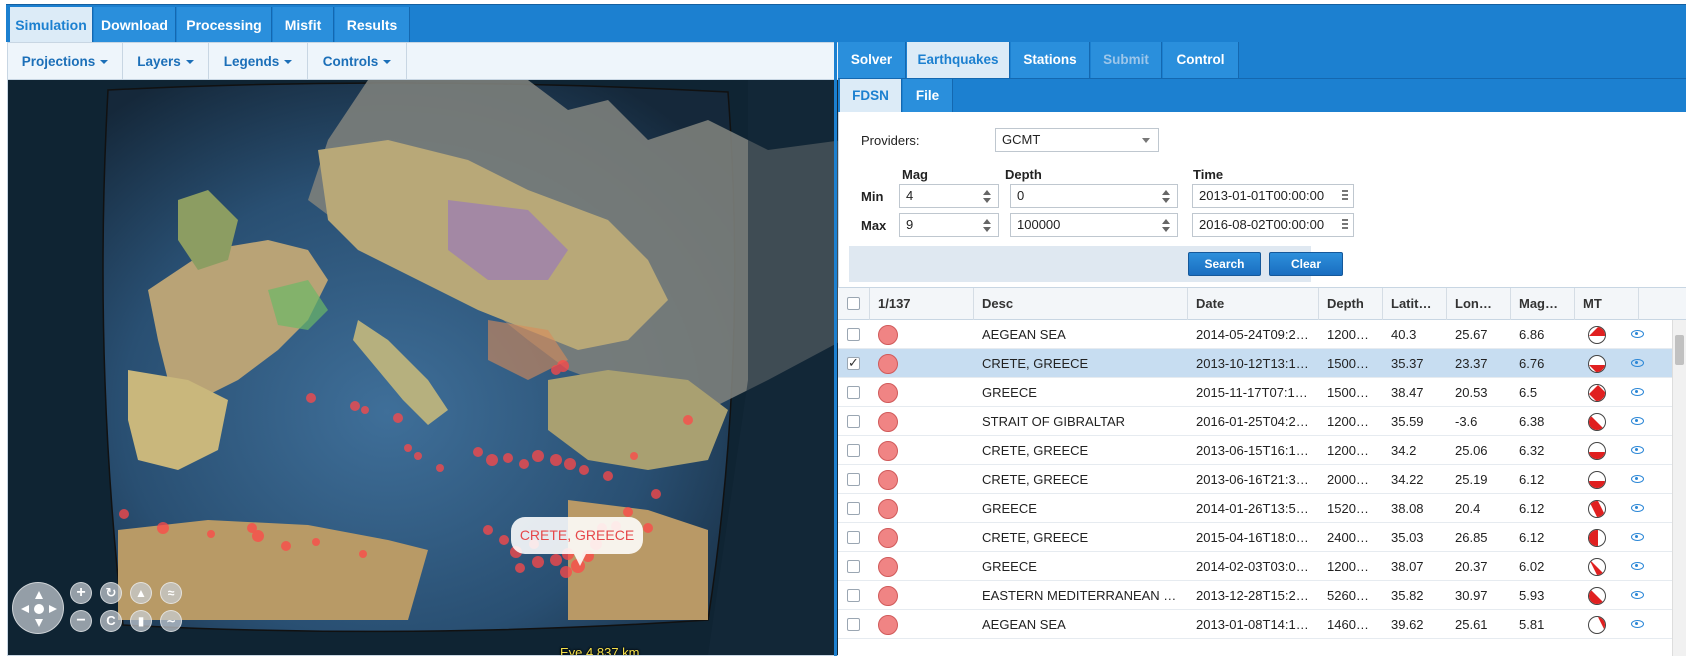 The image size is (1691, 662). What do you see at coordinates (357, 61) in the screenshot?
I see `menu-controls: Controls` at bounding box center [357, 61].